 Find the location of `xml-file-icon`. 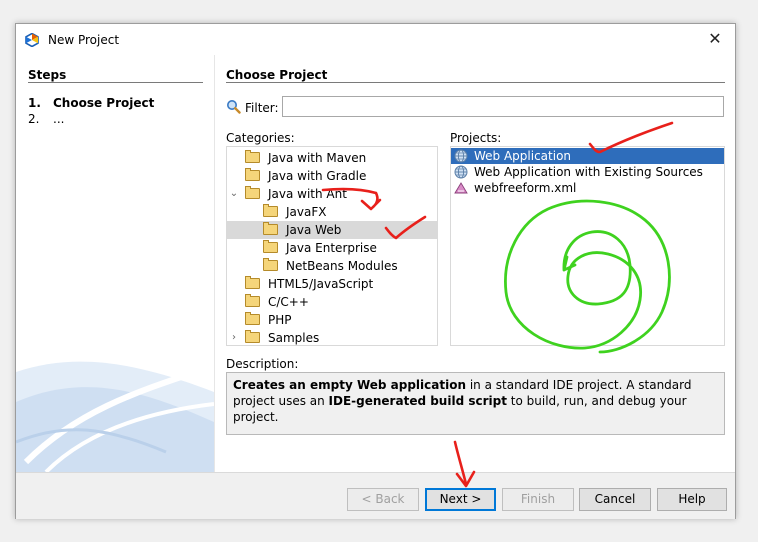

xml-file-icon is located at coordinates (461, 188).